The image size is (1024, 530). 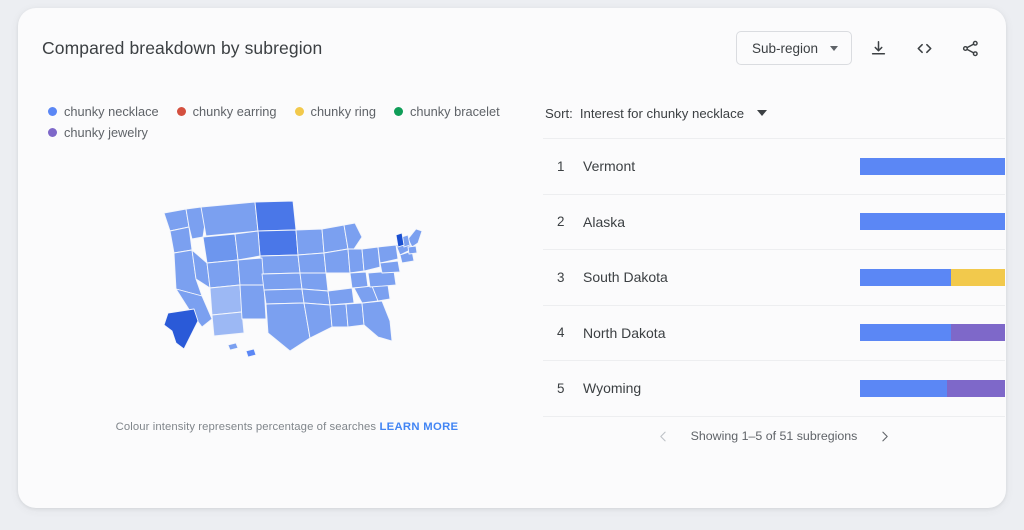 I want to click on state-montana, so click(x=229, y=219).